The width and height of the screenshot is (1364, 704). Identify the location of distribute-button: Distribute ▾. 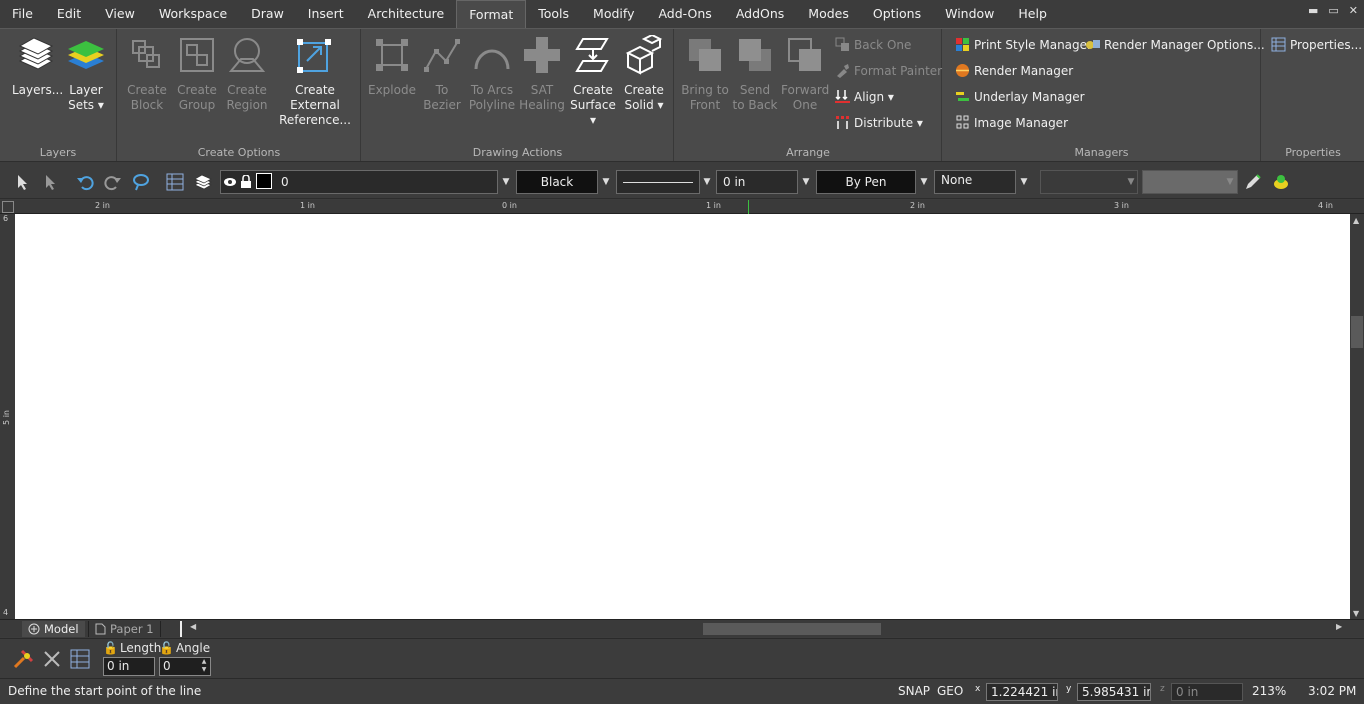
(879, 122).